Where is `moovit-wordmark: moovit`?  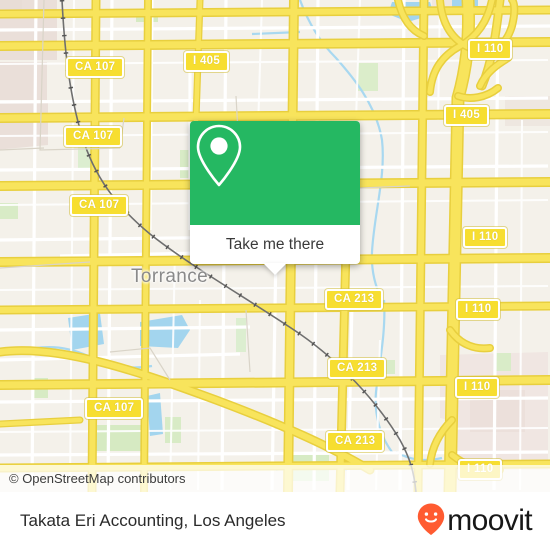 moovit-wordmark: moovit is located at coordinates (489, 520).